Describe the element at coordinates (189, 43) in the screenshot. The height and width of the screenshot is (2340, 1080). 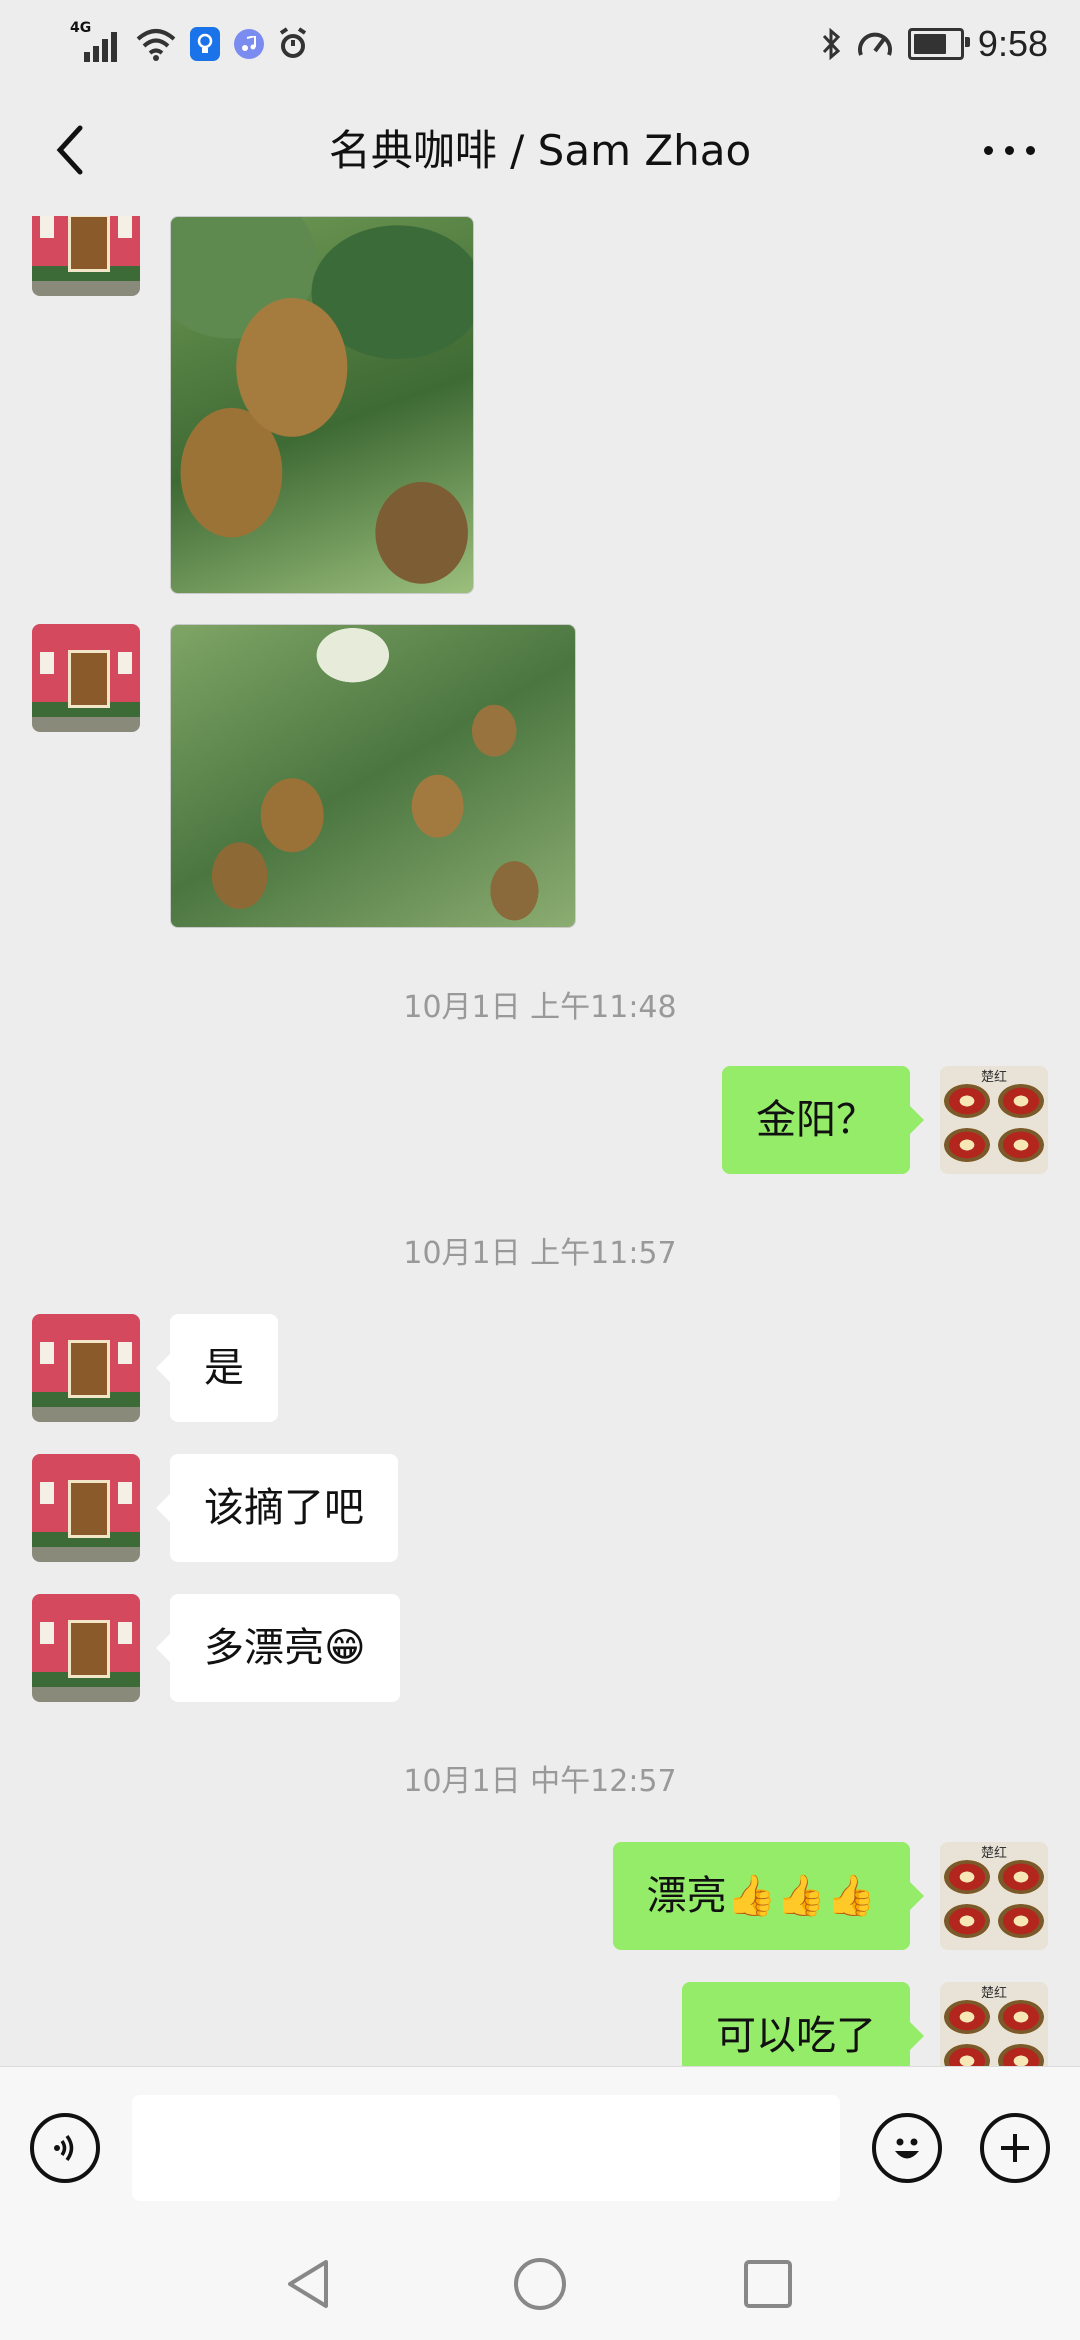
I see `status-icons-left: 4G` at that location.